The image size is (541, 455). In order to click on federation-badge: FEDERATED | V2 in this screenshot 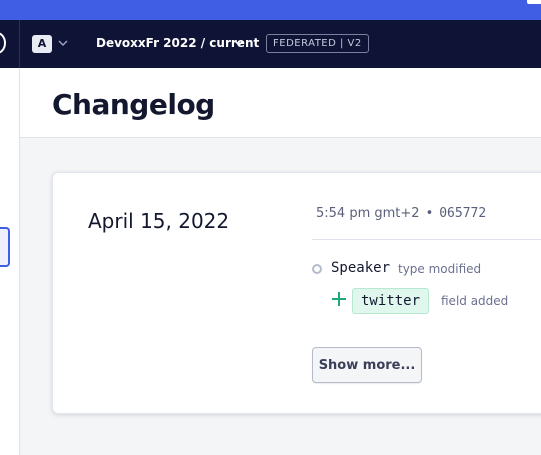, I will do `click(317, 43)`.